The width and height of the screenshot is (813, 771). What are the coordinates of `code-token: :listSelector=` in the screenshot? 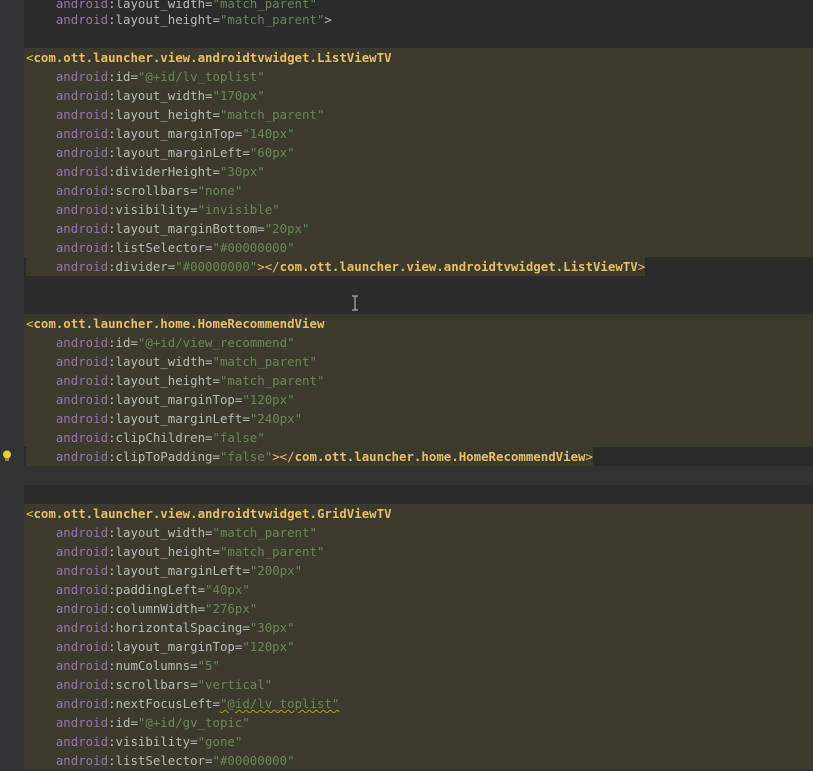 It's located at (160, 760).